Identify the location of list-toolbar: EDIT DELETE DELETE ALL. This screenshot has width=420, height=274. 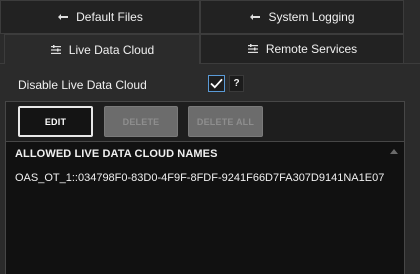
(205, 121).